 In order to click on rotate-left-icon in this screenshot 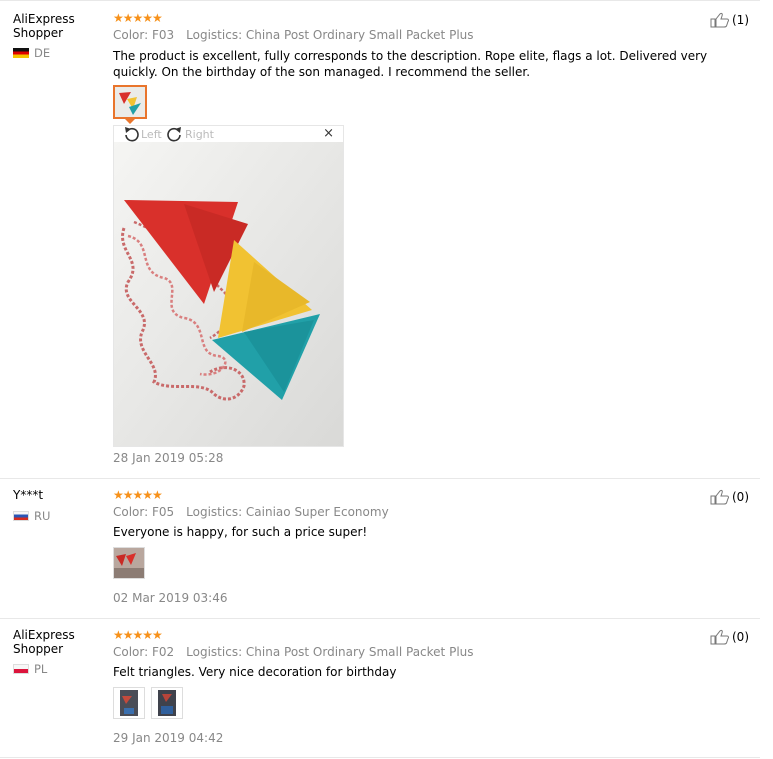, I will do `click(132, 134)`.